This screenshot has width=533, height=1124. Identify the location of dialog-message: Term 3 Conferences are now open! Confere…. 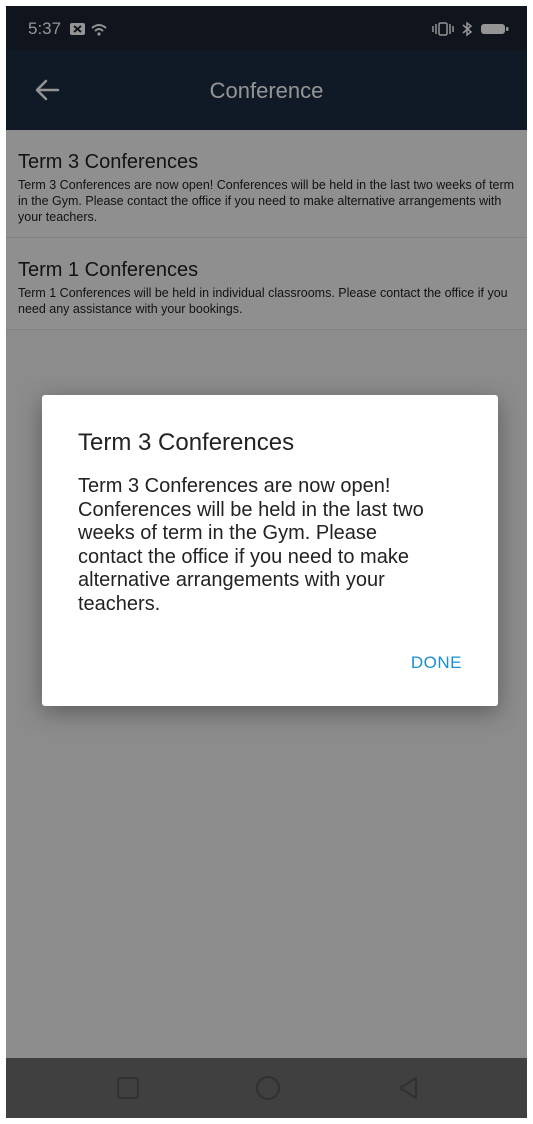
(251, 545).